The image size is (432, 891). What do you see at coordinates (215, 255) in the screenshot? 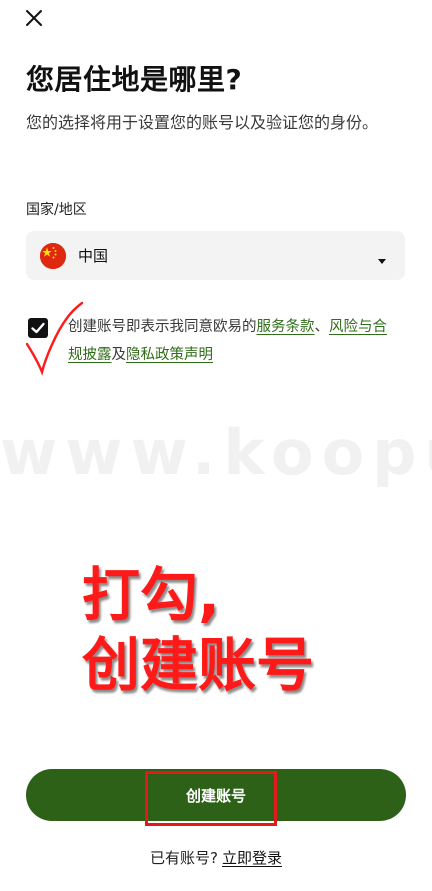
I see `country-select: 中国` at bounding box center [215, 255].